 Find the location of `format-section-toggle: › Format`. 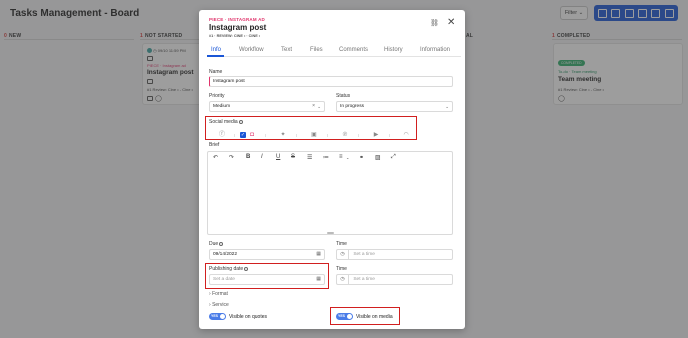

format-section-toggle: › Format is located at coordinates (218, 294).